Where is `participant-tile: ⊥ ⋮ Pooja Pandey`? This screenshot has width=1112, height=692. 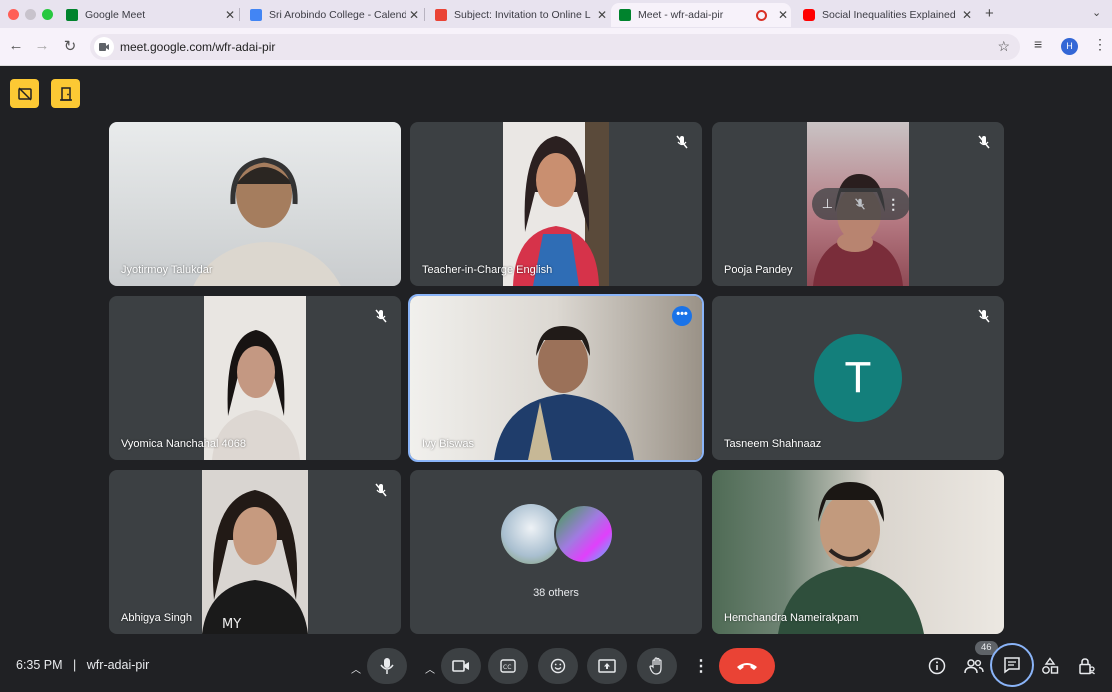 participant-tile: ⊥ ⋮ Pooja Pandey is located at coordinates (858, 204).